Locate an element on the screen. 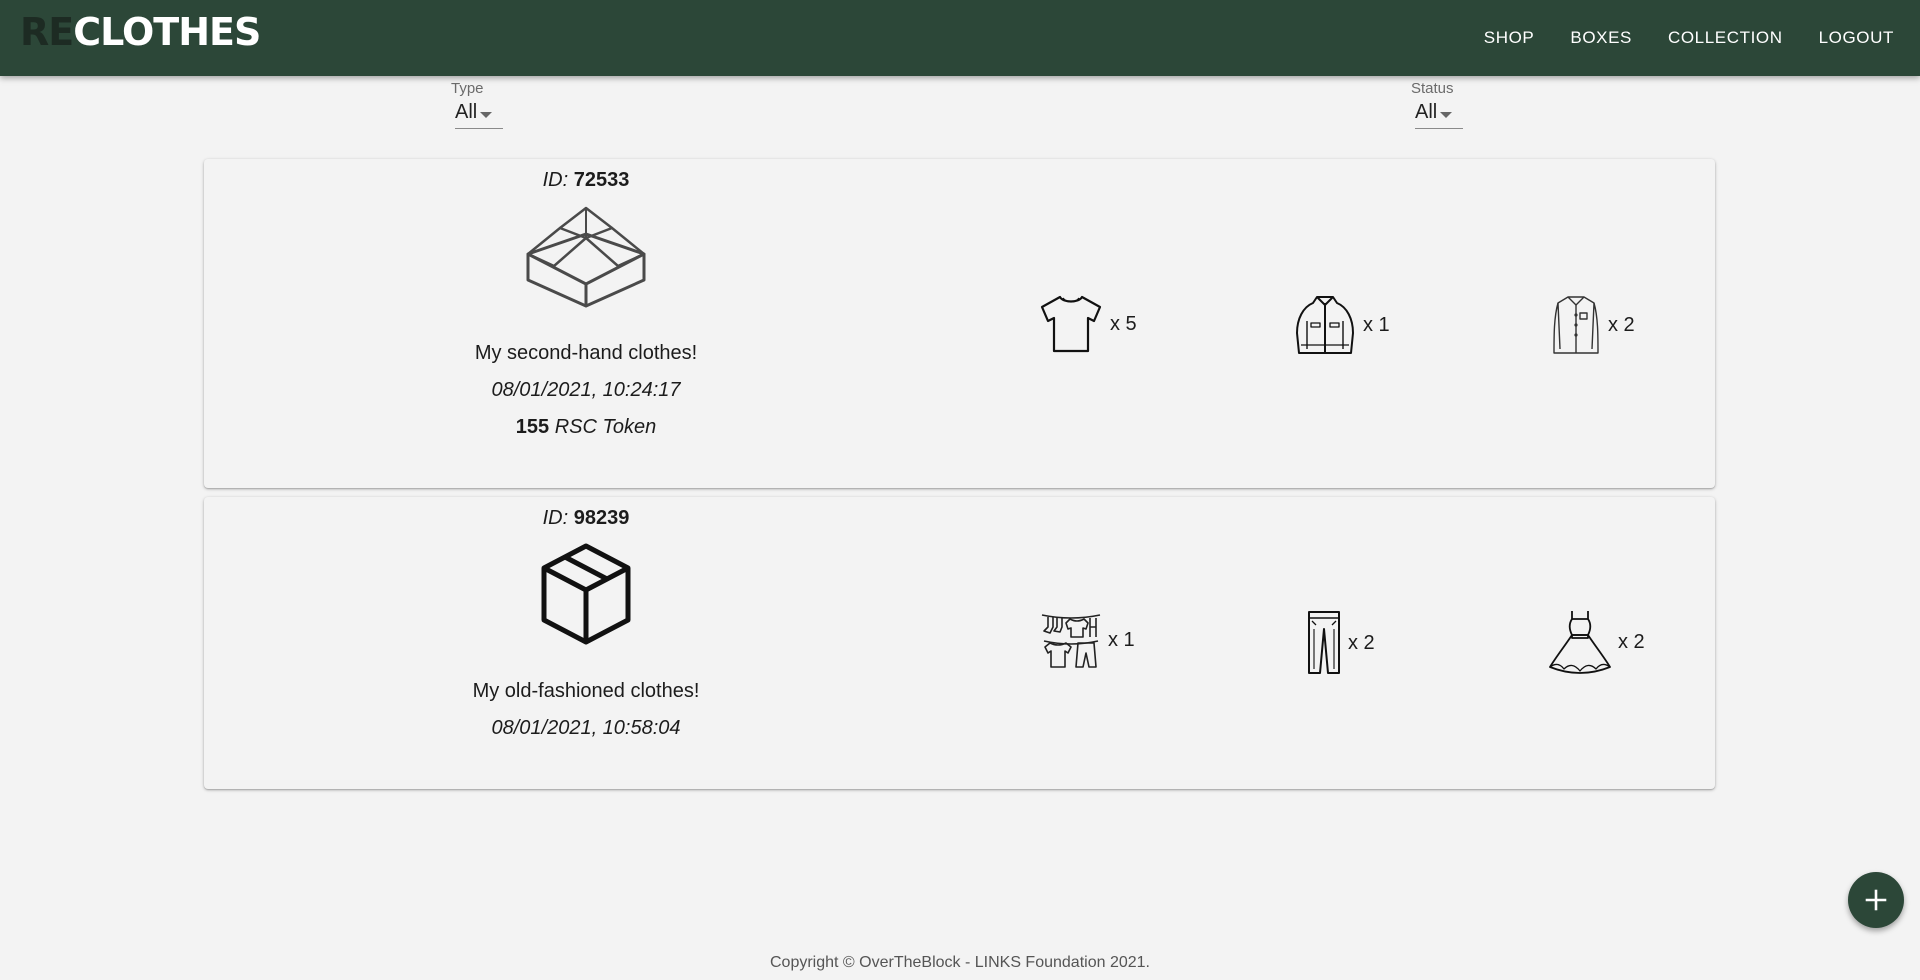 This screenshot has height=980, width=1920. box-name: My old-fashioned clothes! is located at coordinates (586, 691).